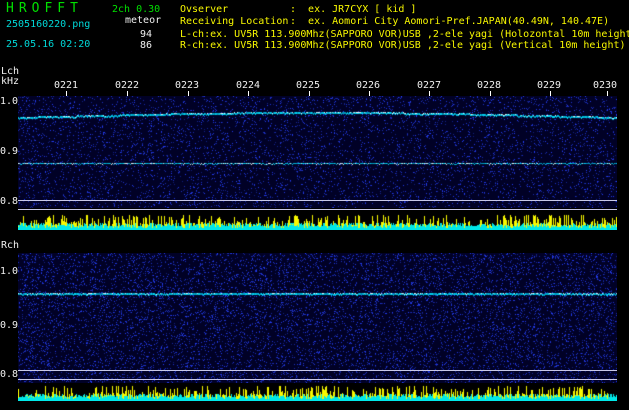  Describe the element at coordinates (9, 325) in the screenshot. I see `rch-y-label: 0.9` at that location.